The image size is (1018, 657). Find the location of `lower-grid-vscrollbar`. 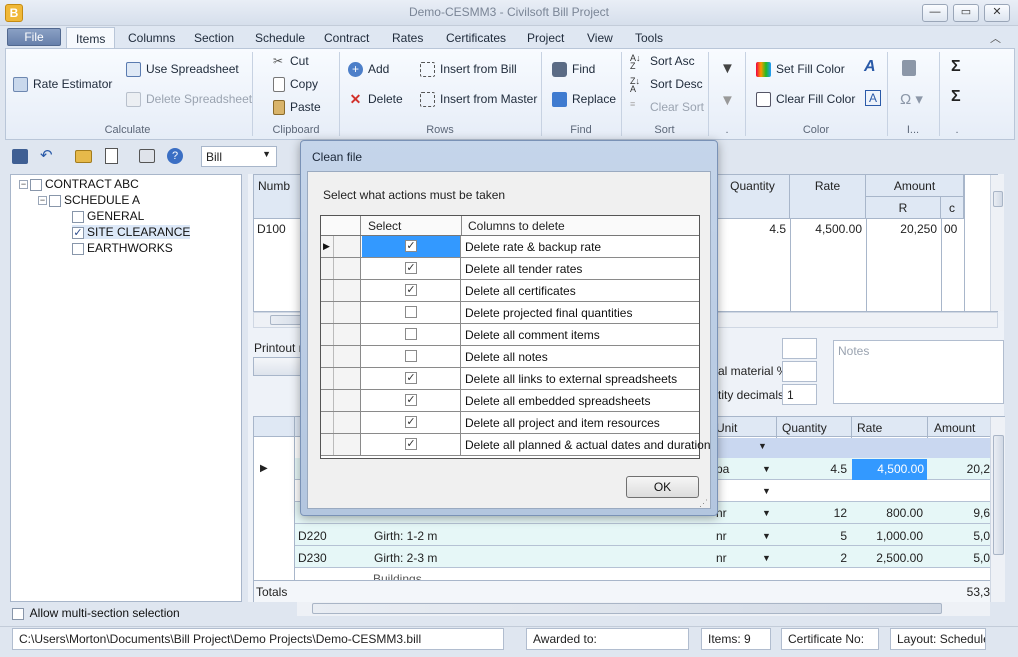

lower-grid-vscrollbar is located at coordinates (997, 509).